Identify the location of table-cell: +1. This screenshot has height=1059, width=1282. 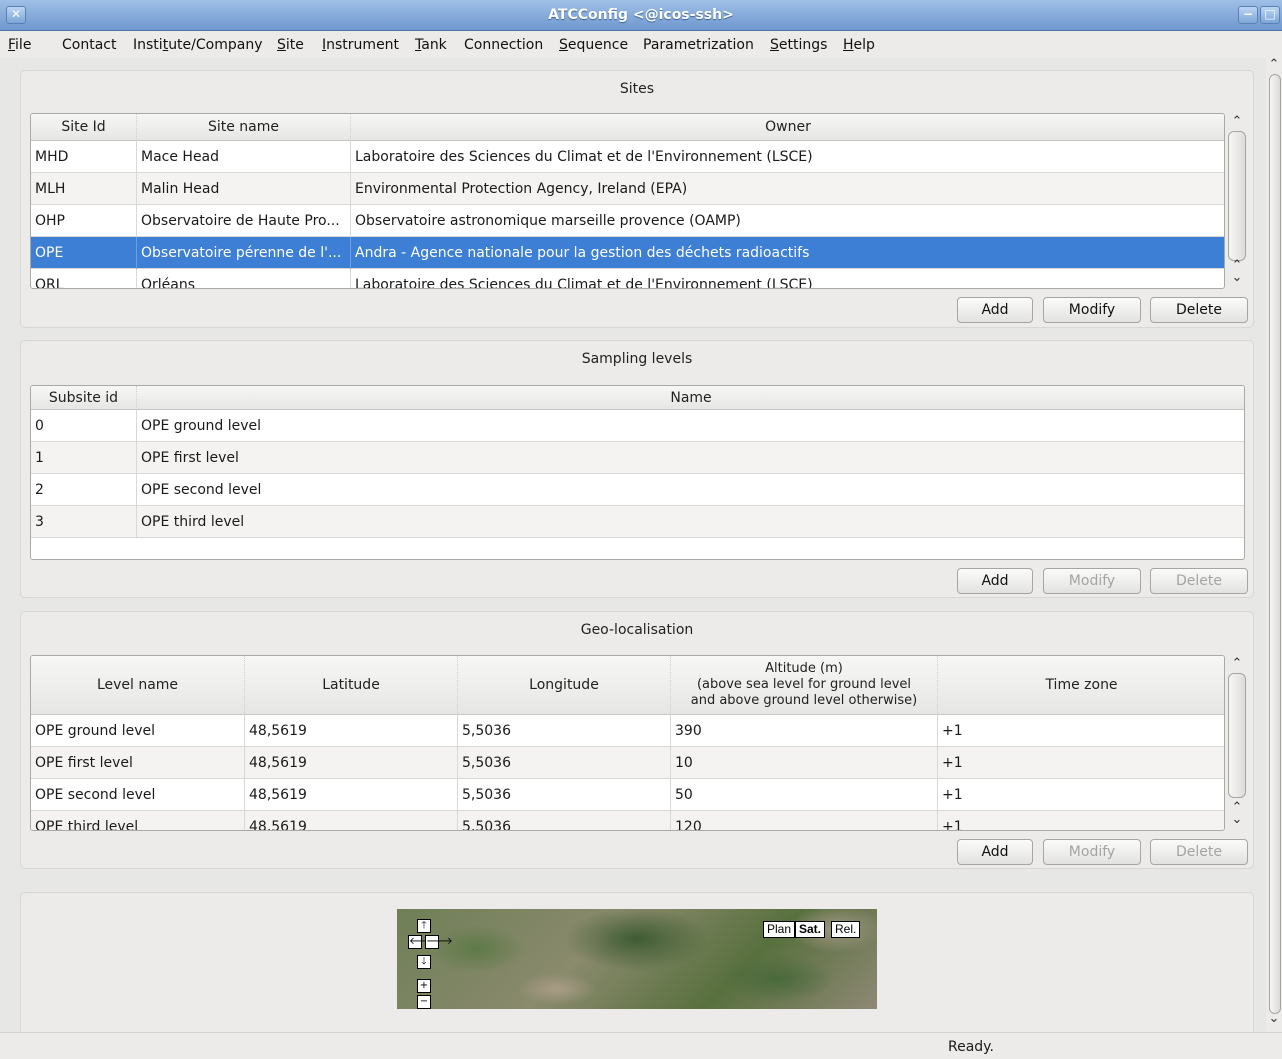
(1081, 731).